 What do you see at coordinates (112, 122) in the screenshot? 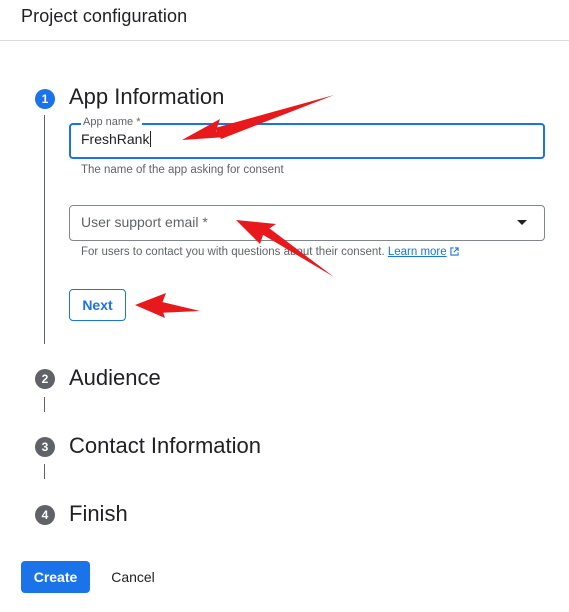
I see `app-name-label: App name *` at bounding box center [112, 122].